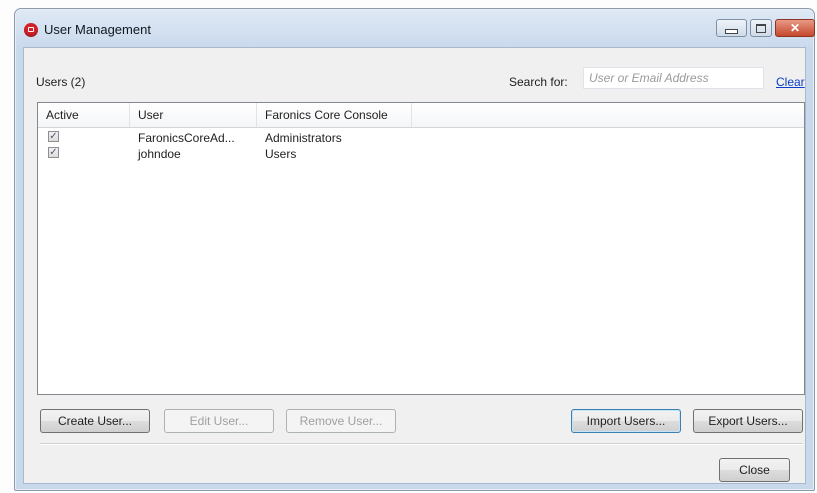  I want to click on close-icon: ✕, so click(795, 28).